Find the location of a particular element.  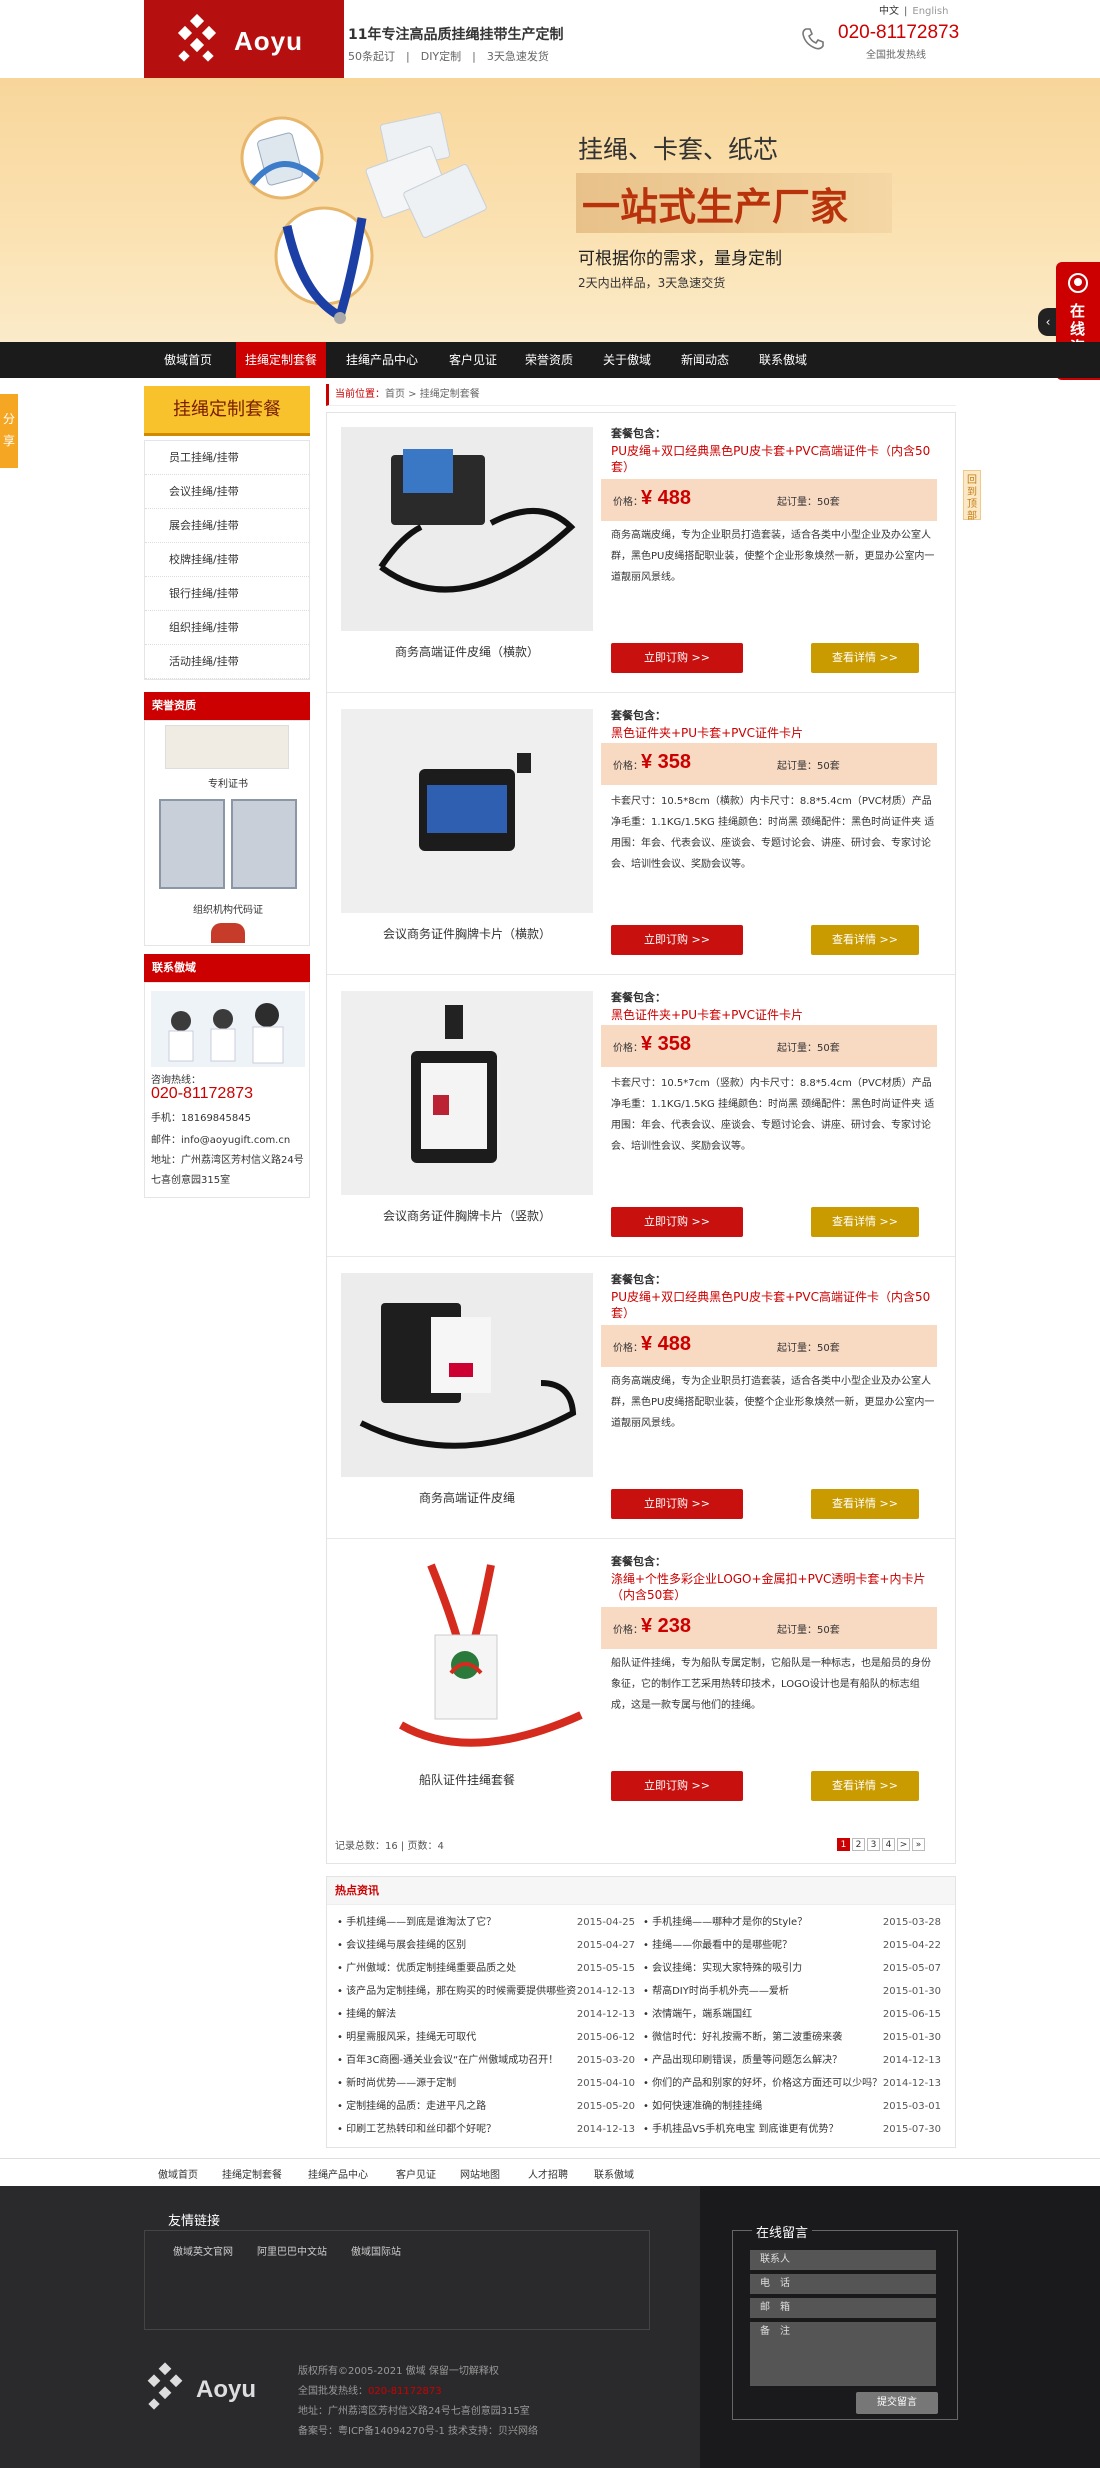

news-item: • 广州傲域：优质定制挂绳重要品质之处 2015-05-15 is located at coordinates (486, 1968).